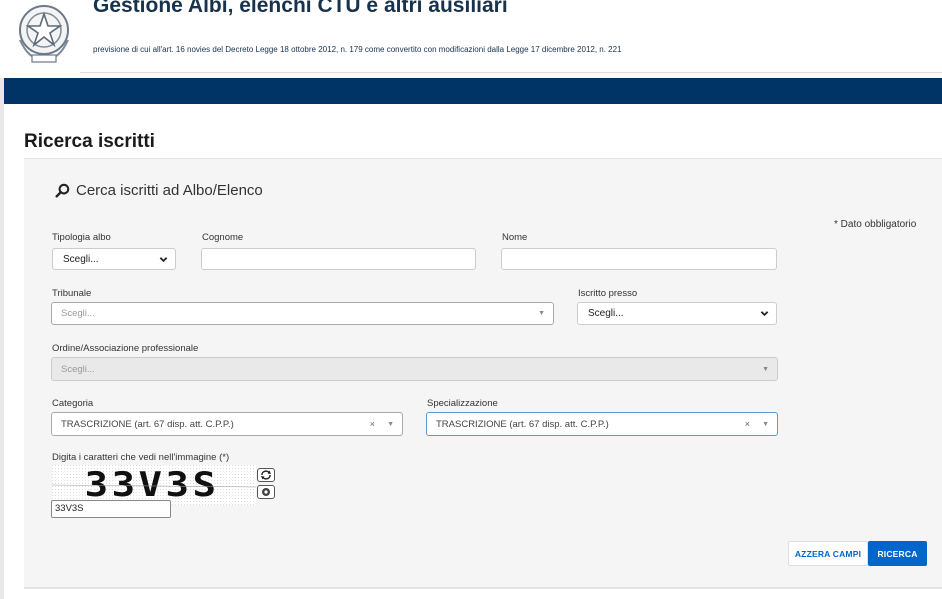 This screenshot has height=599, width=942. What do you see at coordinates (462, 403) in the screenshot?
I see `specializzazione-label: Specializzazione` at bounding box center [462, 403].